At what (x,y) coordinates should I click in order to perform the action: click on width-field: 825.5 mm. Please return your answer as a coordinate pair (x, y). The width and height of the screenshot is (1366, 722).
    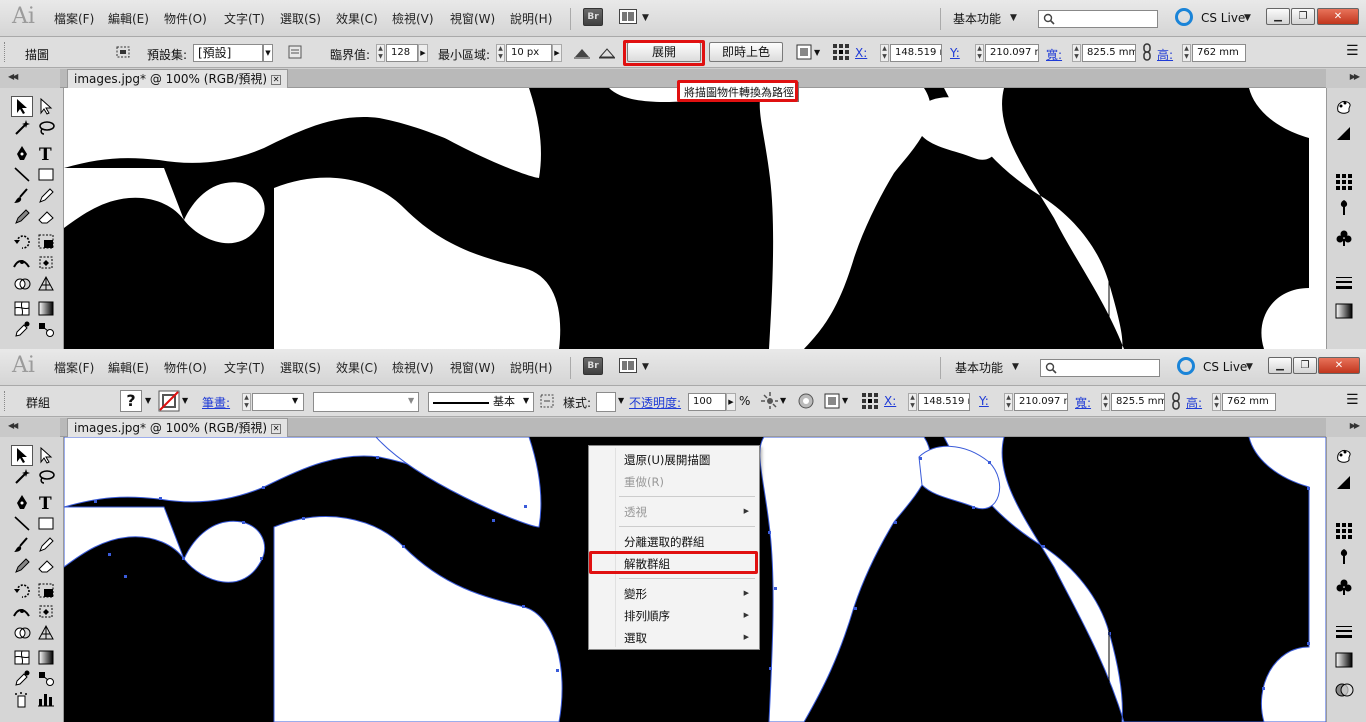
    Looking at the image, I should click on (1109, 53).